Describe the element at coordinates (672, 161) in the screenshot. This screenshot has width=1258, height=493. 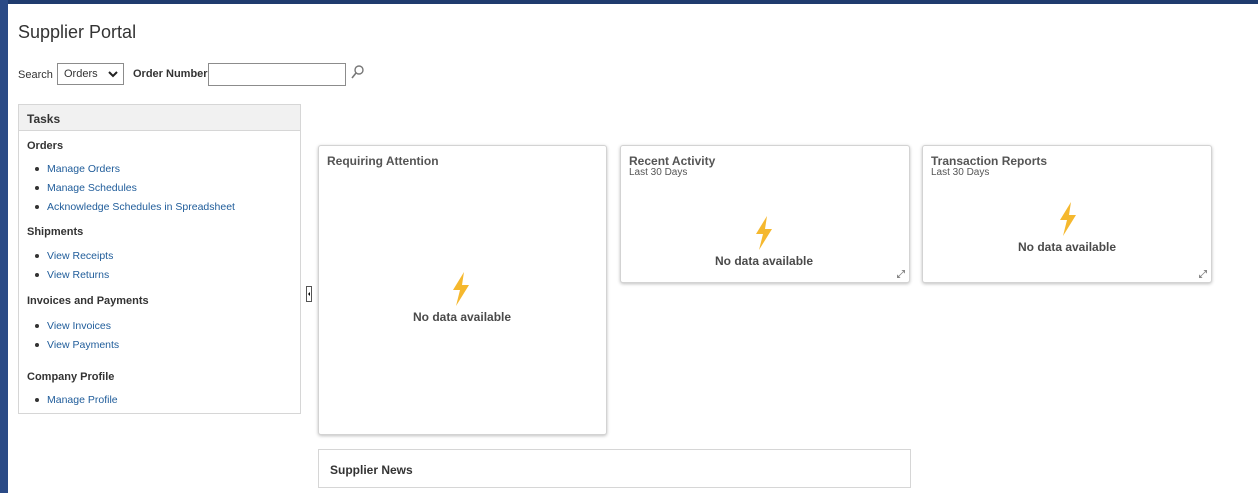
I see `card-title: Recent Activity` at that location.